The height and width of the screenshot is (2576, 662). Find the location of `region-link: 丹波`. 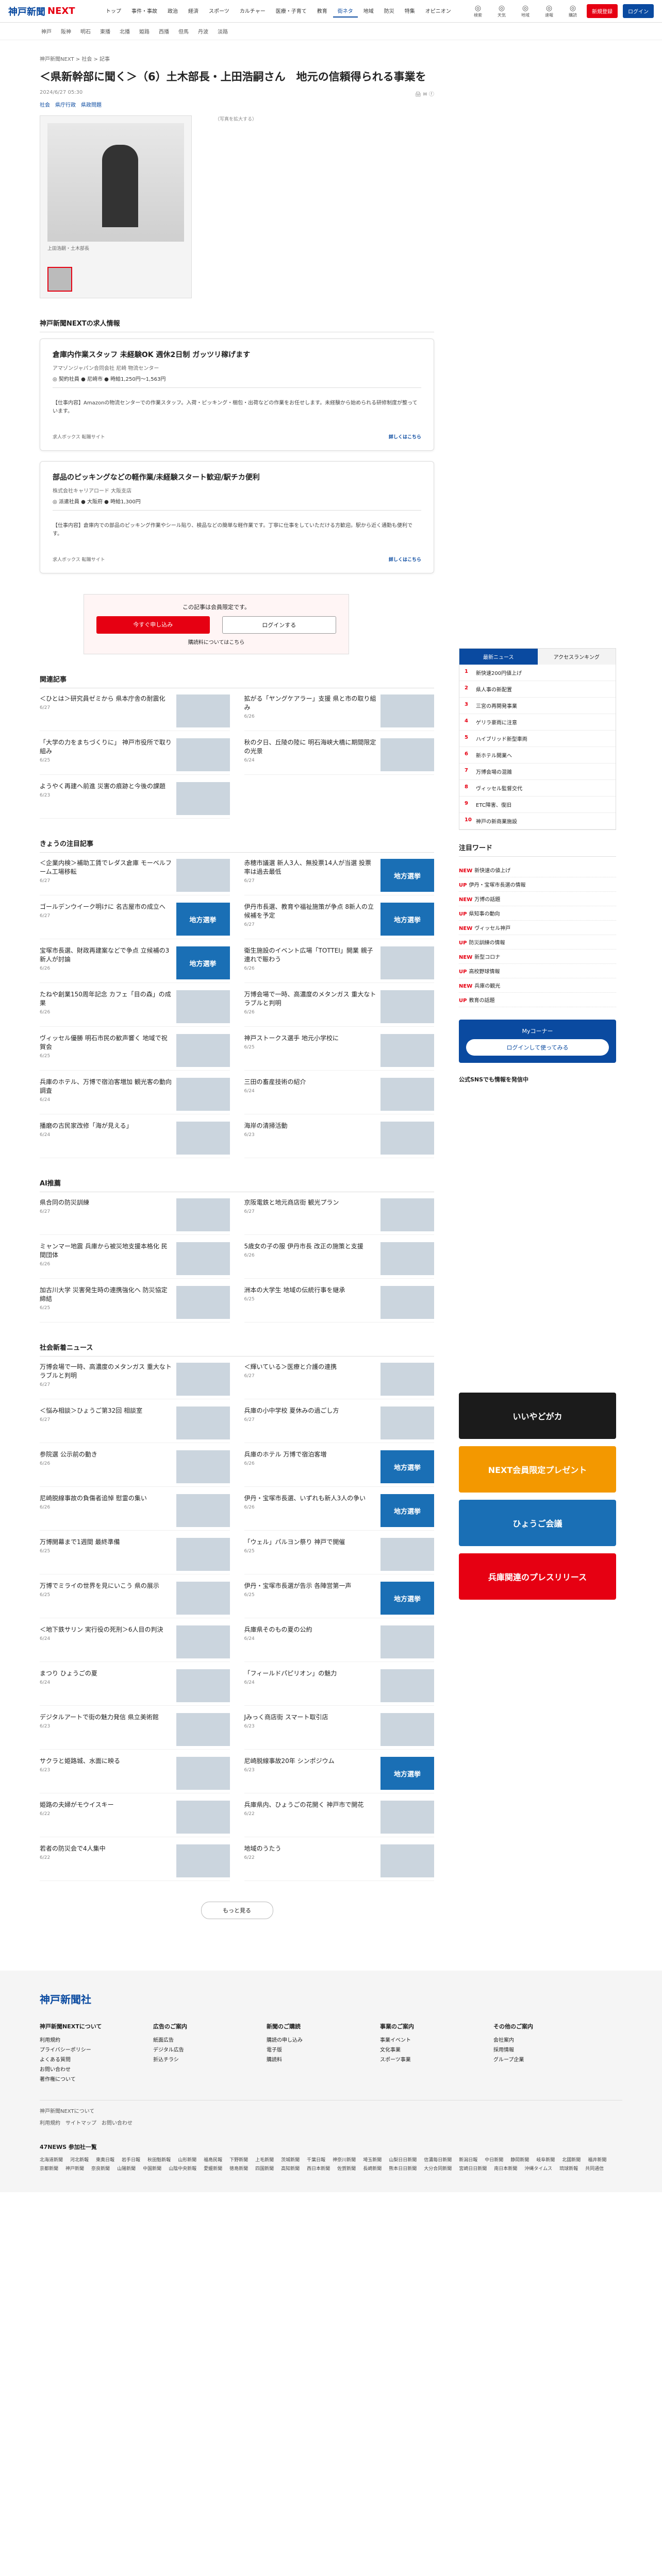

region-link: 丹波 is located at coordinates (203, 31).